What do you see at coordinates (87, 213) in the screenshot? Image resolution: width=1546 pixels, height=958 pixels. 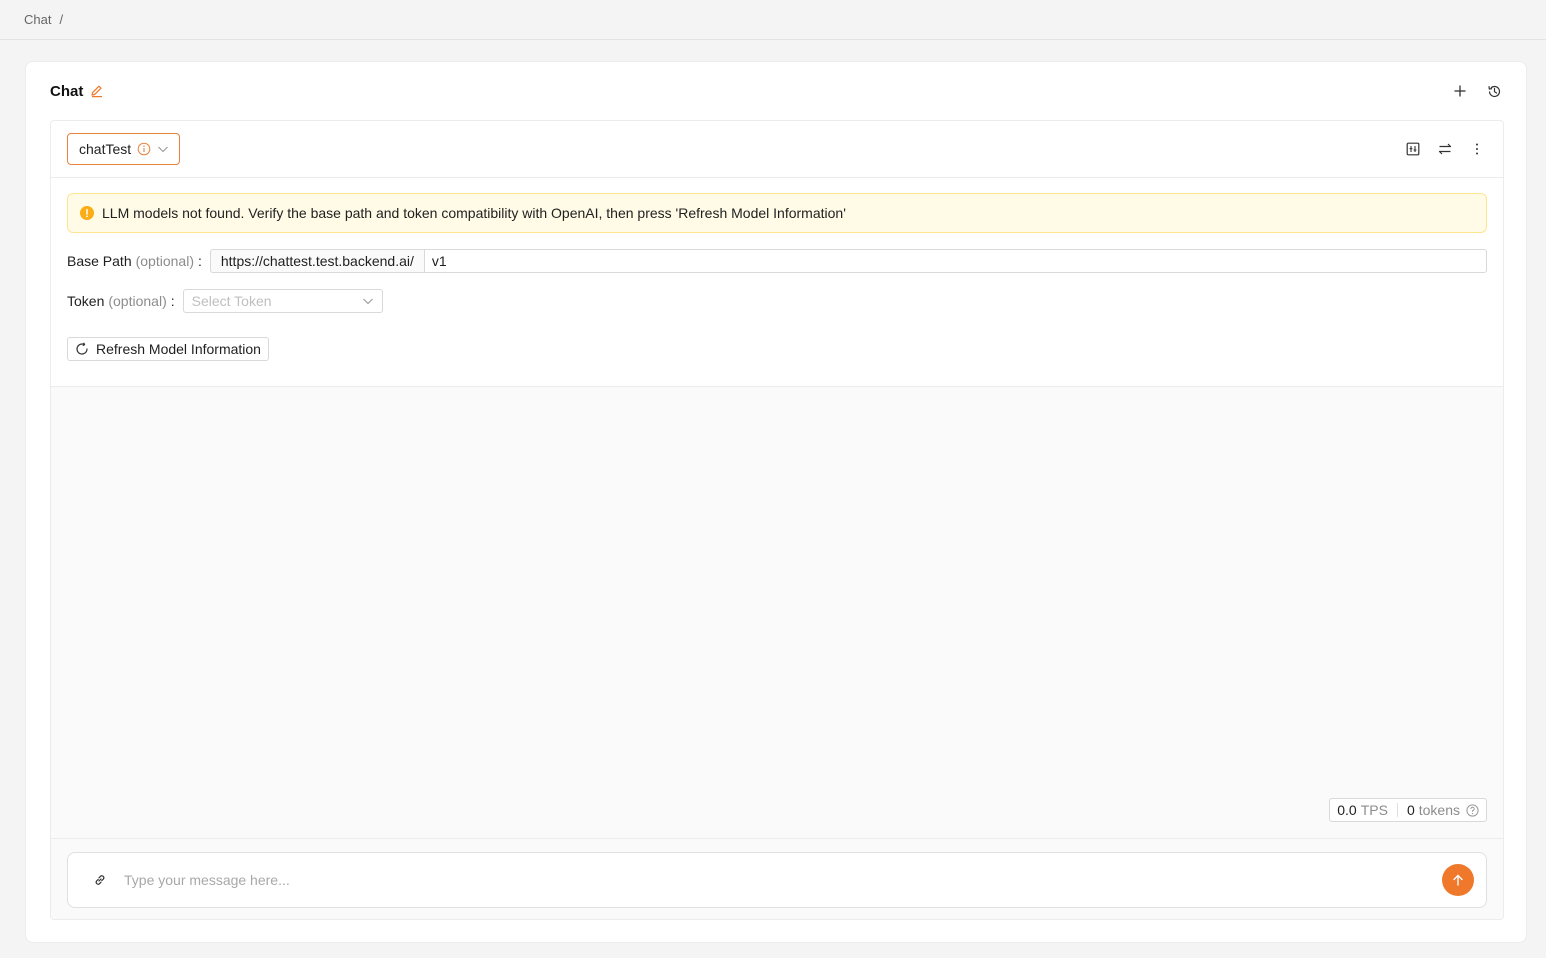 I see `warning-icon` at bounding box center [87, 213].